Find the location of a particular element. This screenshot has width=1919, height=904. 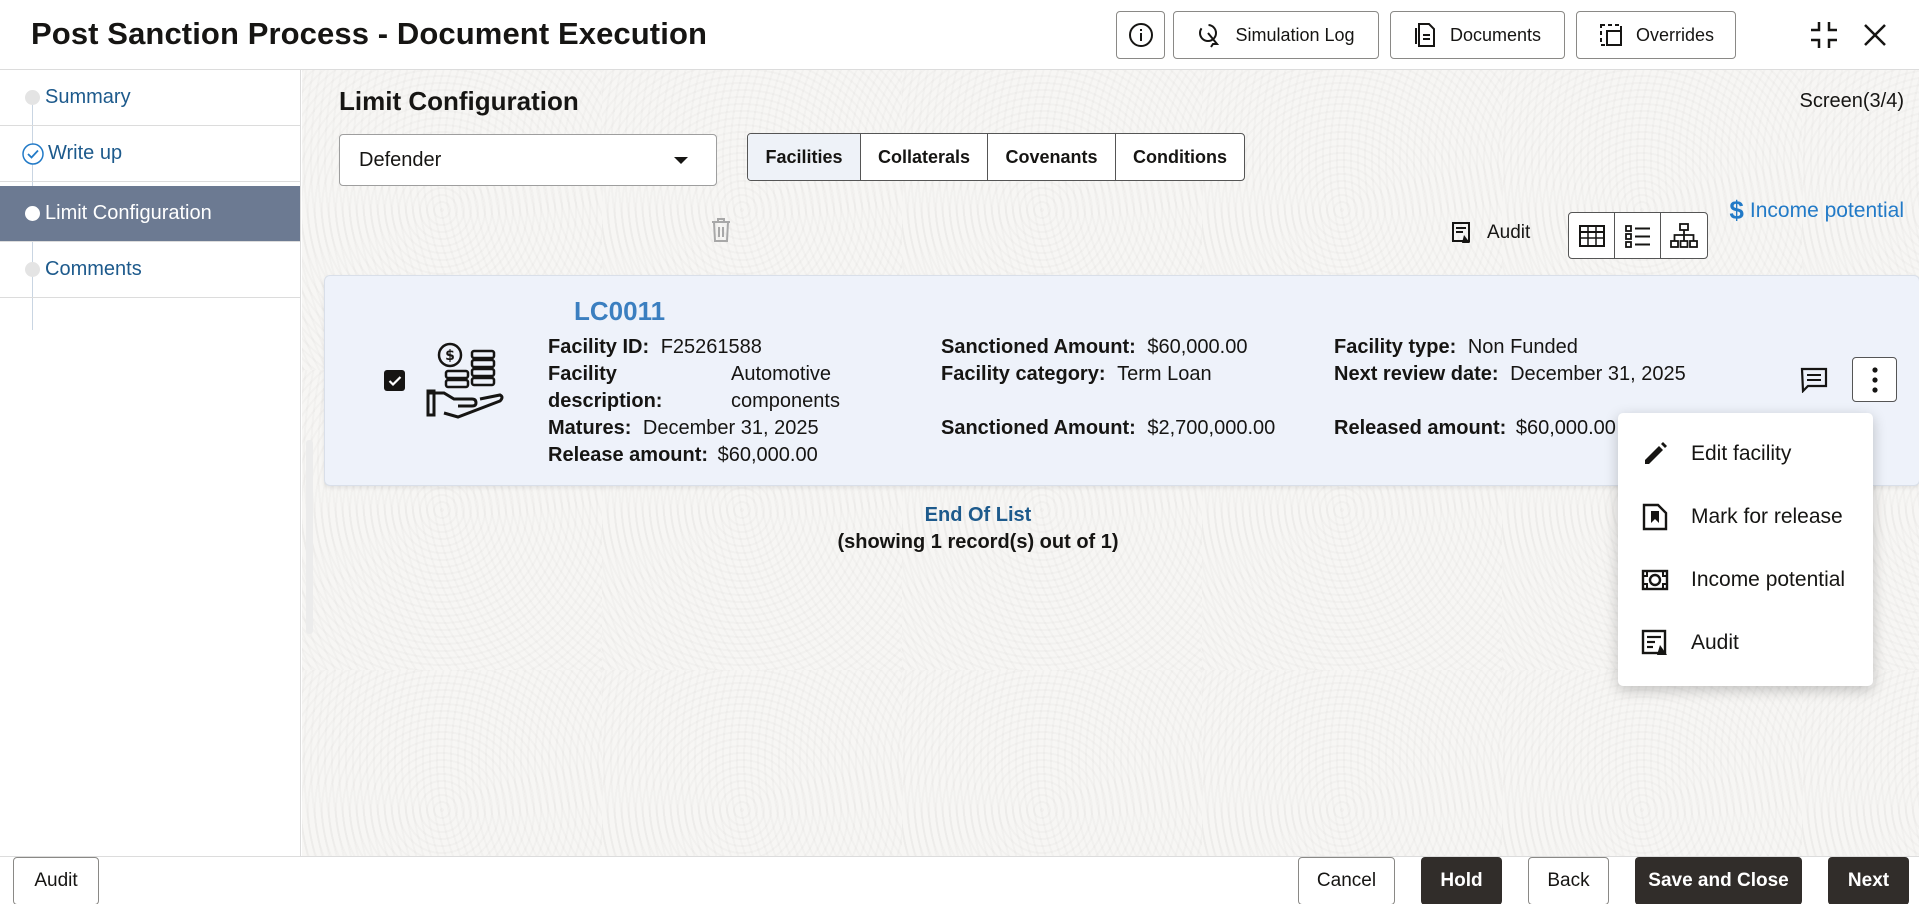

facility-description-value-line2: components is located at coordinates (785, 401).